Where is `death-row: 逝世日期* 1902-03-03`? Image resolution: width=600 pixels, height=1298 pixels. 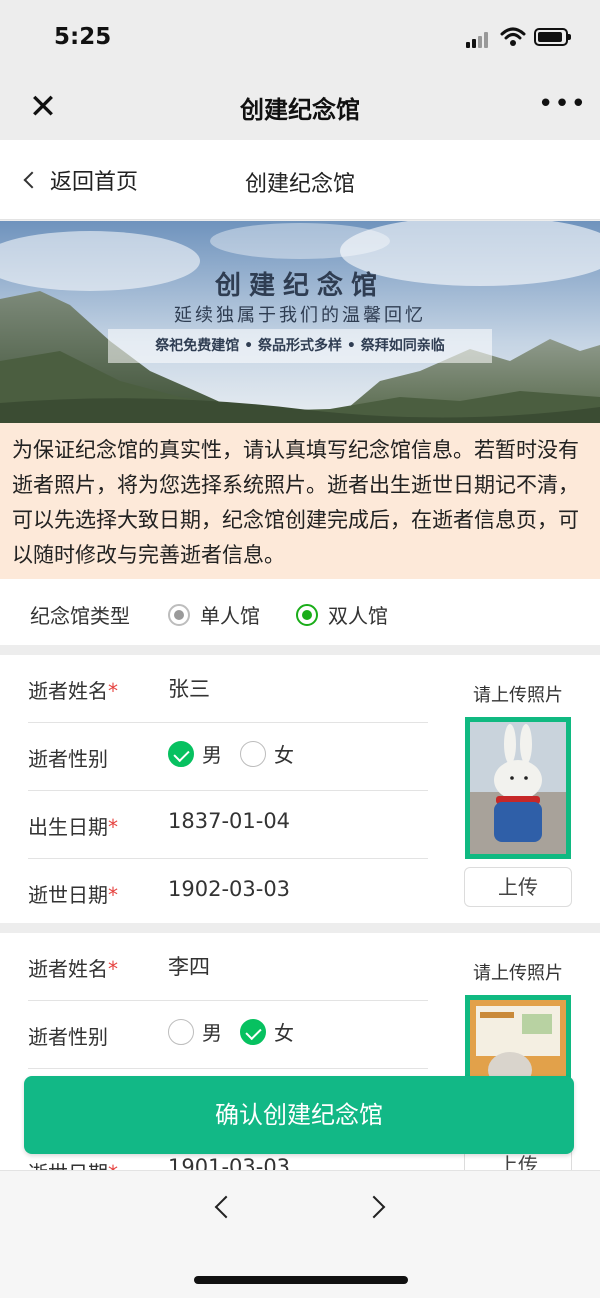 death-row: 逝世日期* 1902-03-03 is located at coordinates (228, 893).